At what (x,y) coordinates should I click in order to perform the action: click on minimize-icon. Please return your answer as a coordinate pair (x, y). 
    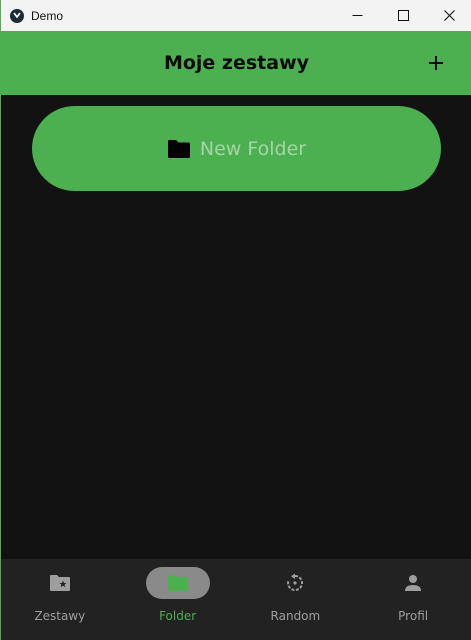
    Looking at the image, I should click on (357, 15).